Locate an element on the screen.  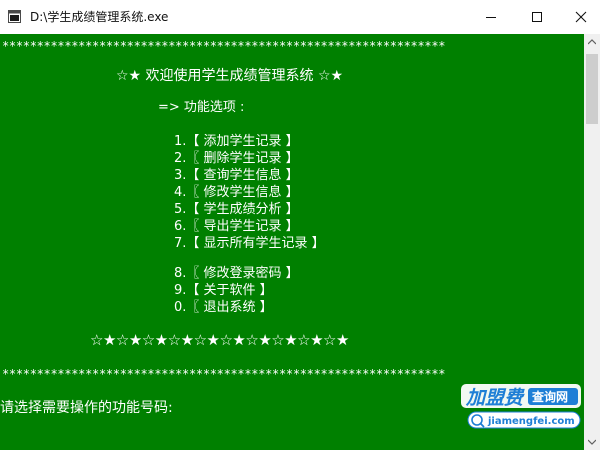
chevron-up-icon is located at coordinates (592, 42).